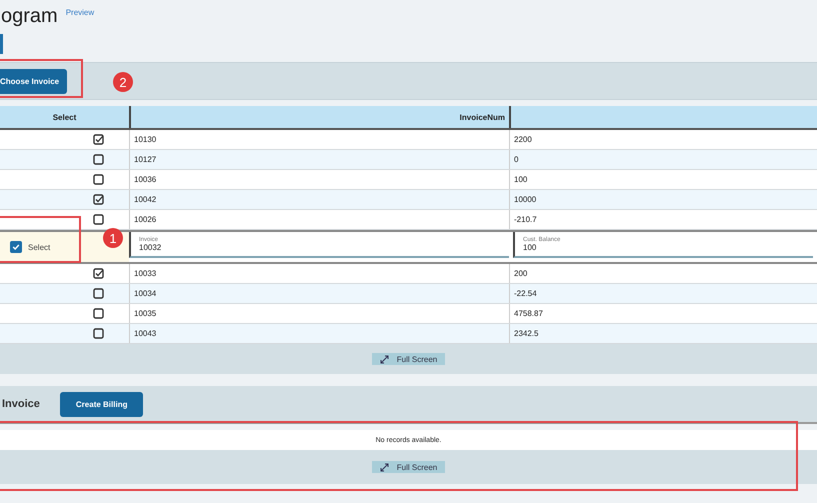  I want to click on table-cell: -22.54, so click(663, 293).